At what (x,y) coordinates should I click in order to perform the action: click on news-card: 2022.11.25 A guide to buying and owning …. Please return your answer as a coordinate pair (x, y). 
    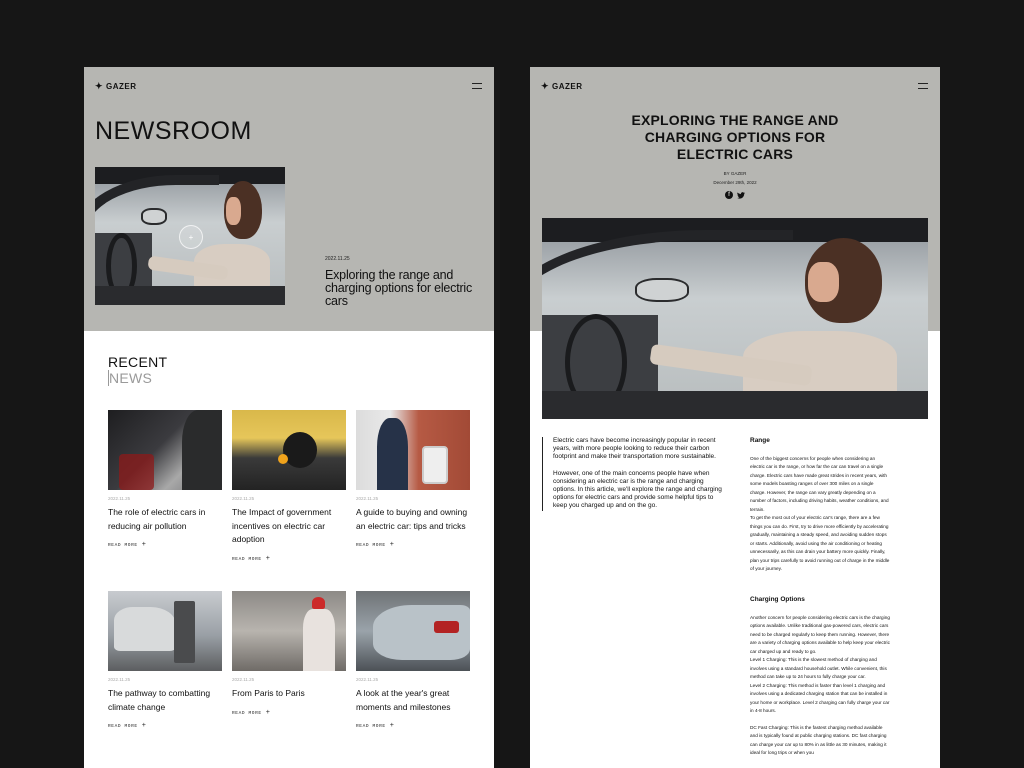
    Looking at the image, I should click on (413, 479).